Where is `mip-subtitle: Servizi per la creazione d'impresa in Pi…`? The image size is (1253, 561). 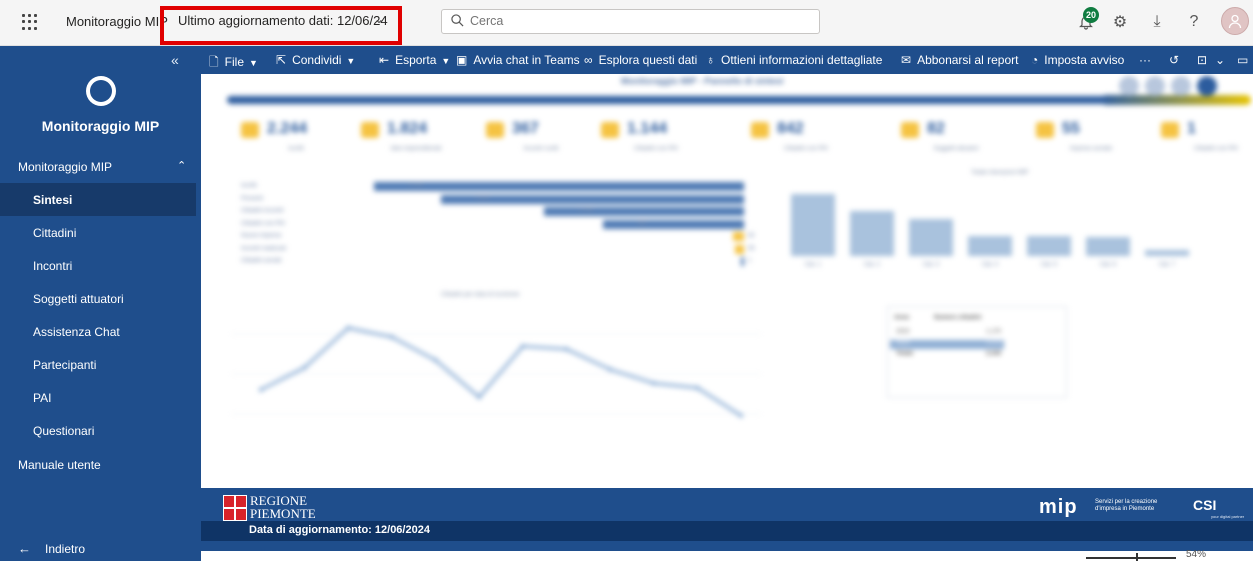
mip-subtitle: Servizi per la creazione d'impresa in Pi… is located at coordinates (1126, 505).